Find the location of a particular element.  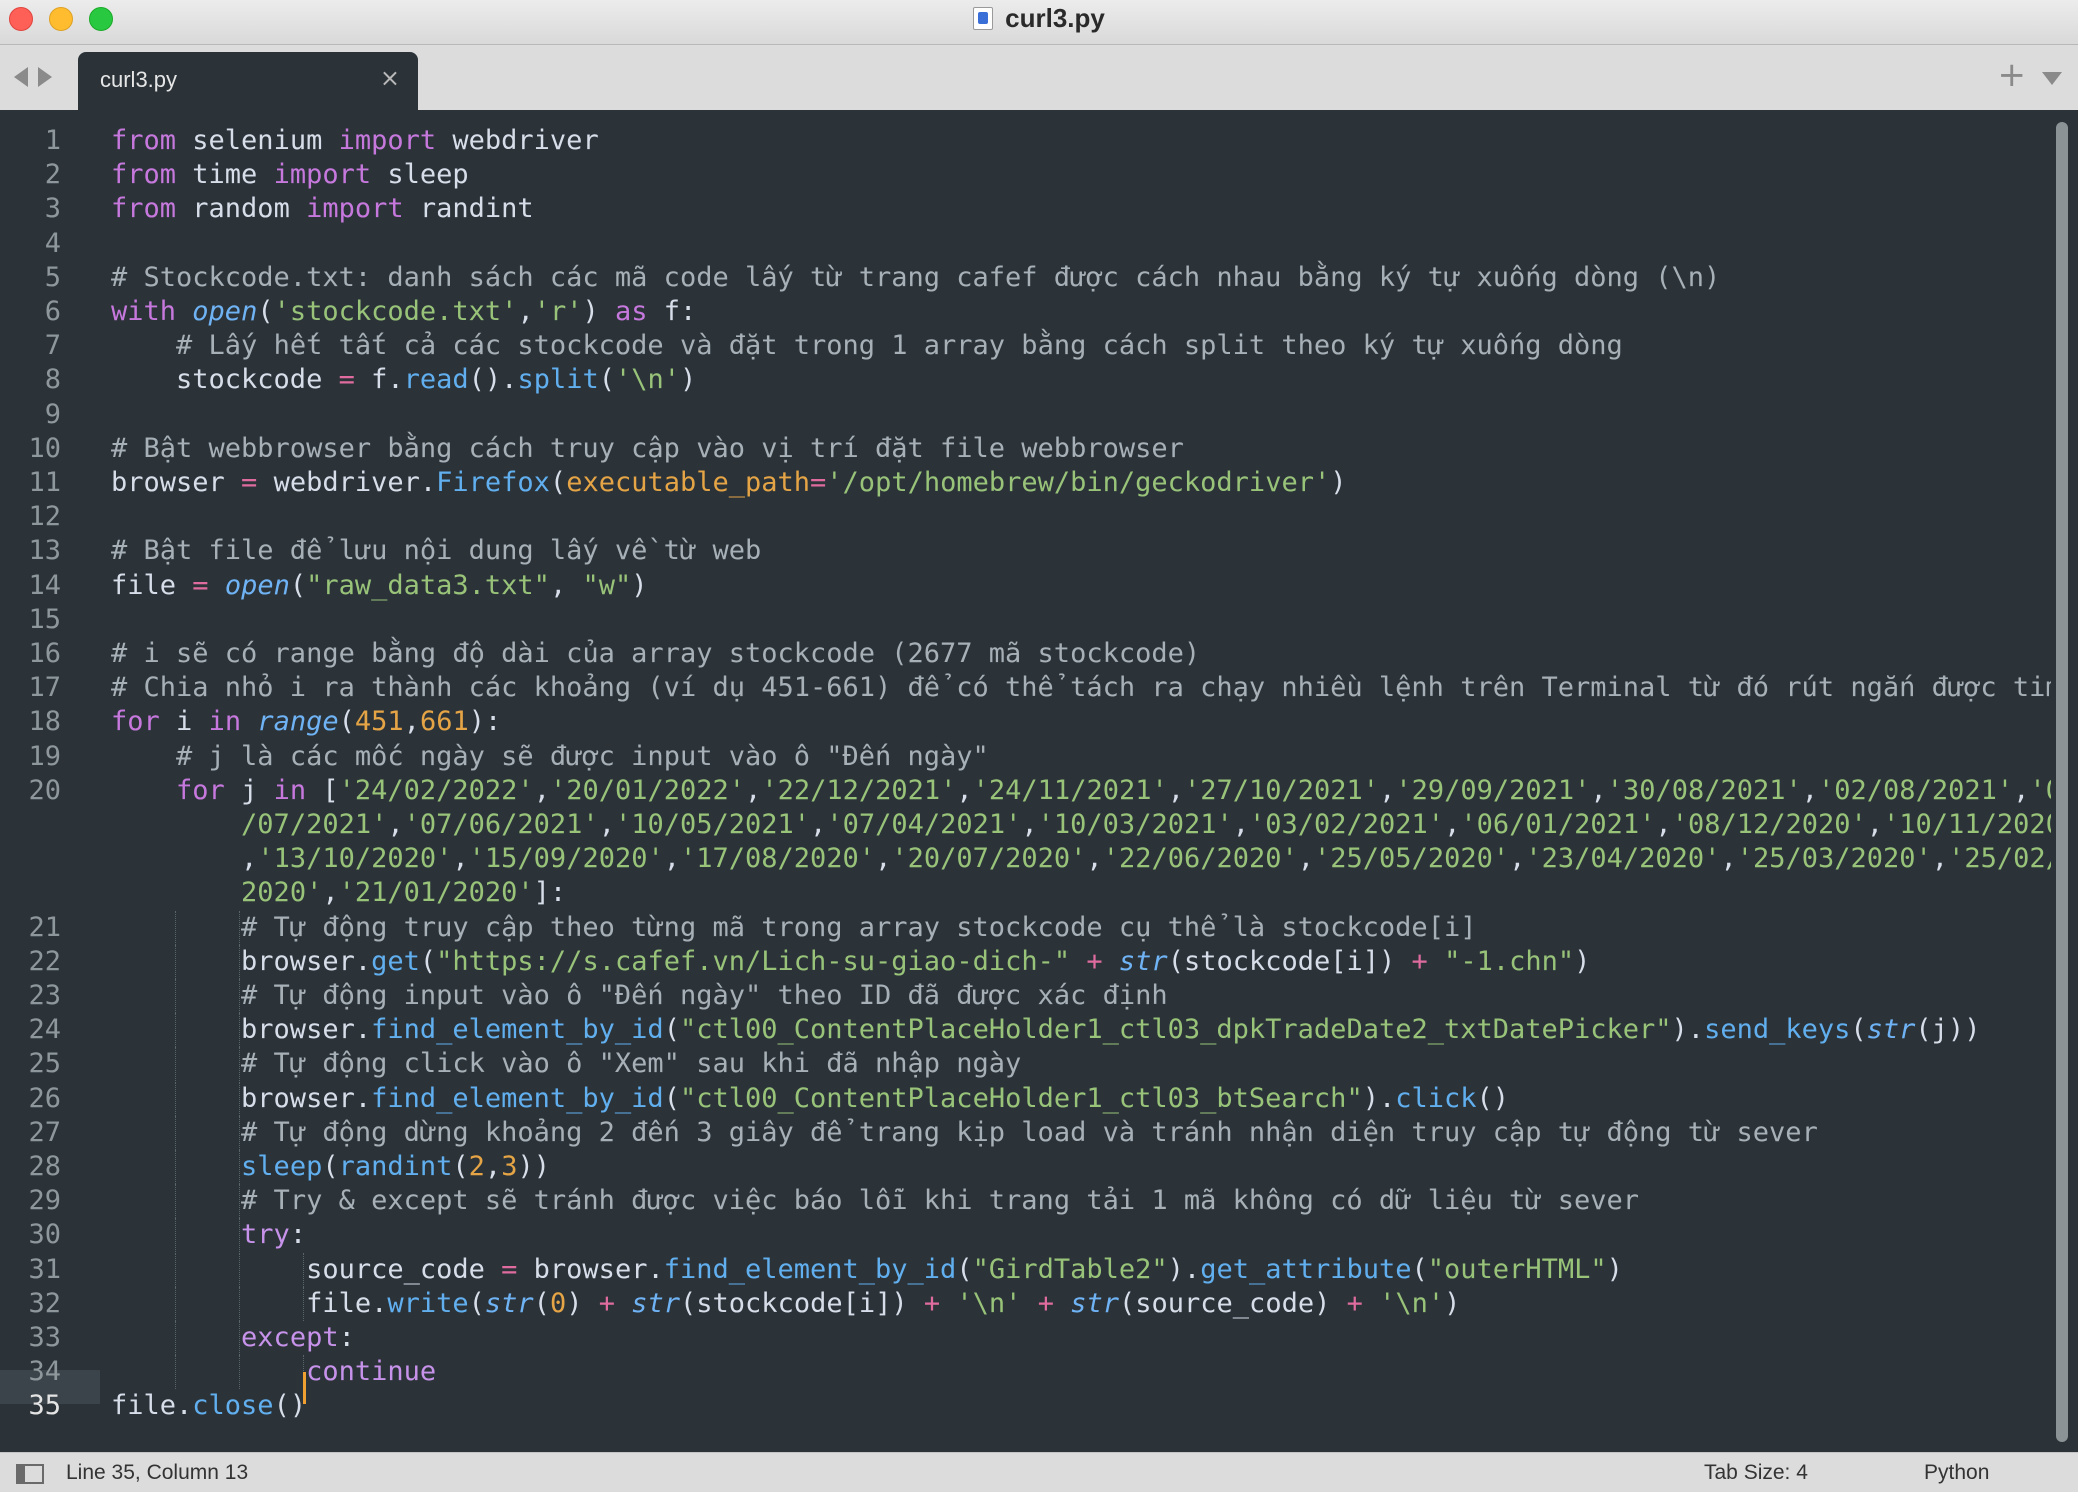

code-line: from time import sleep is located at coordinates (290, 175).